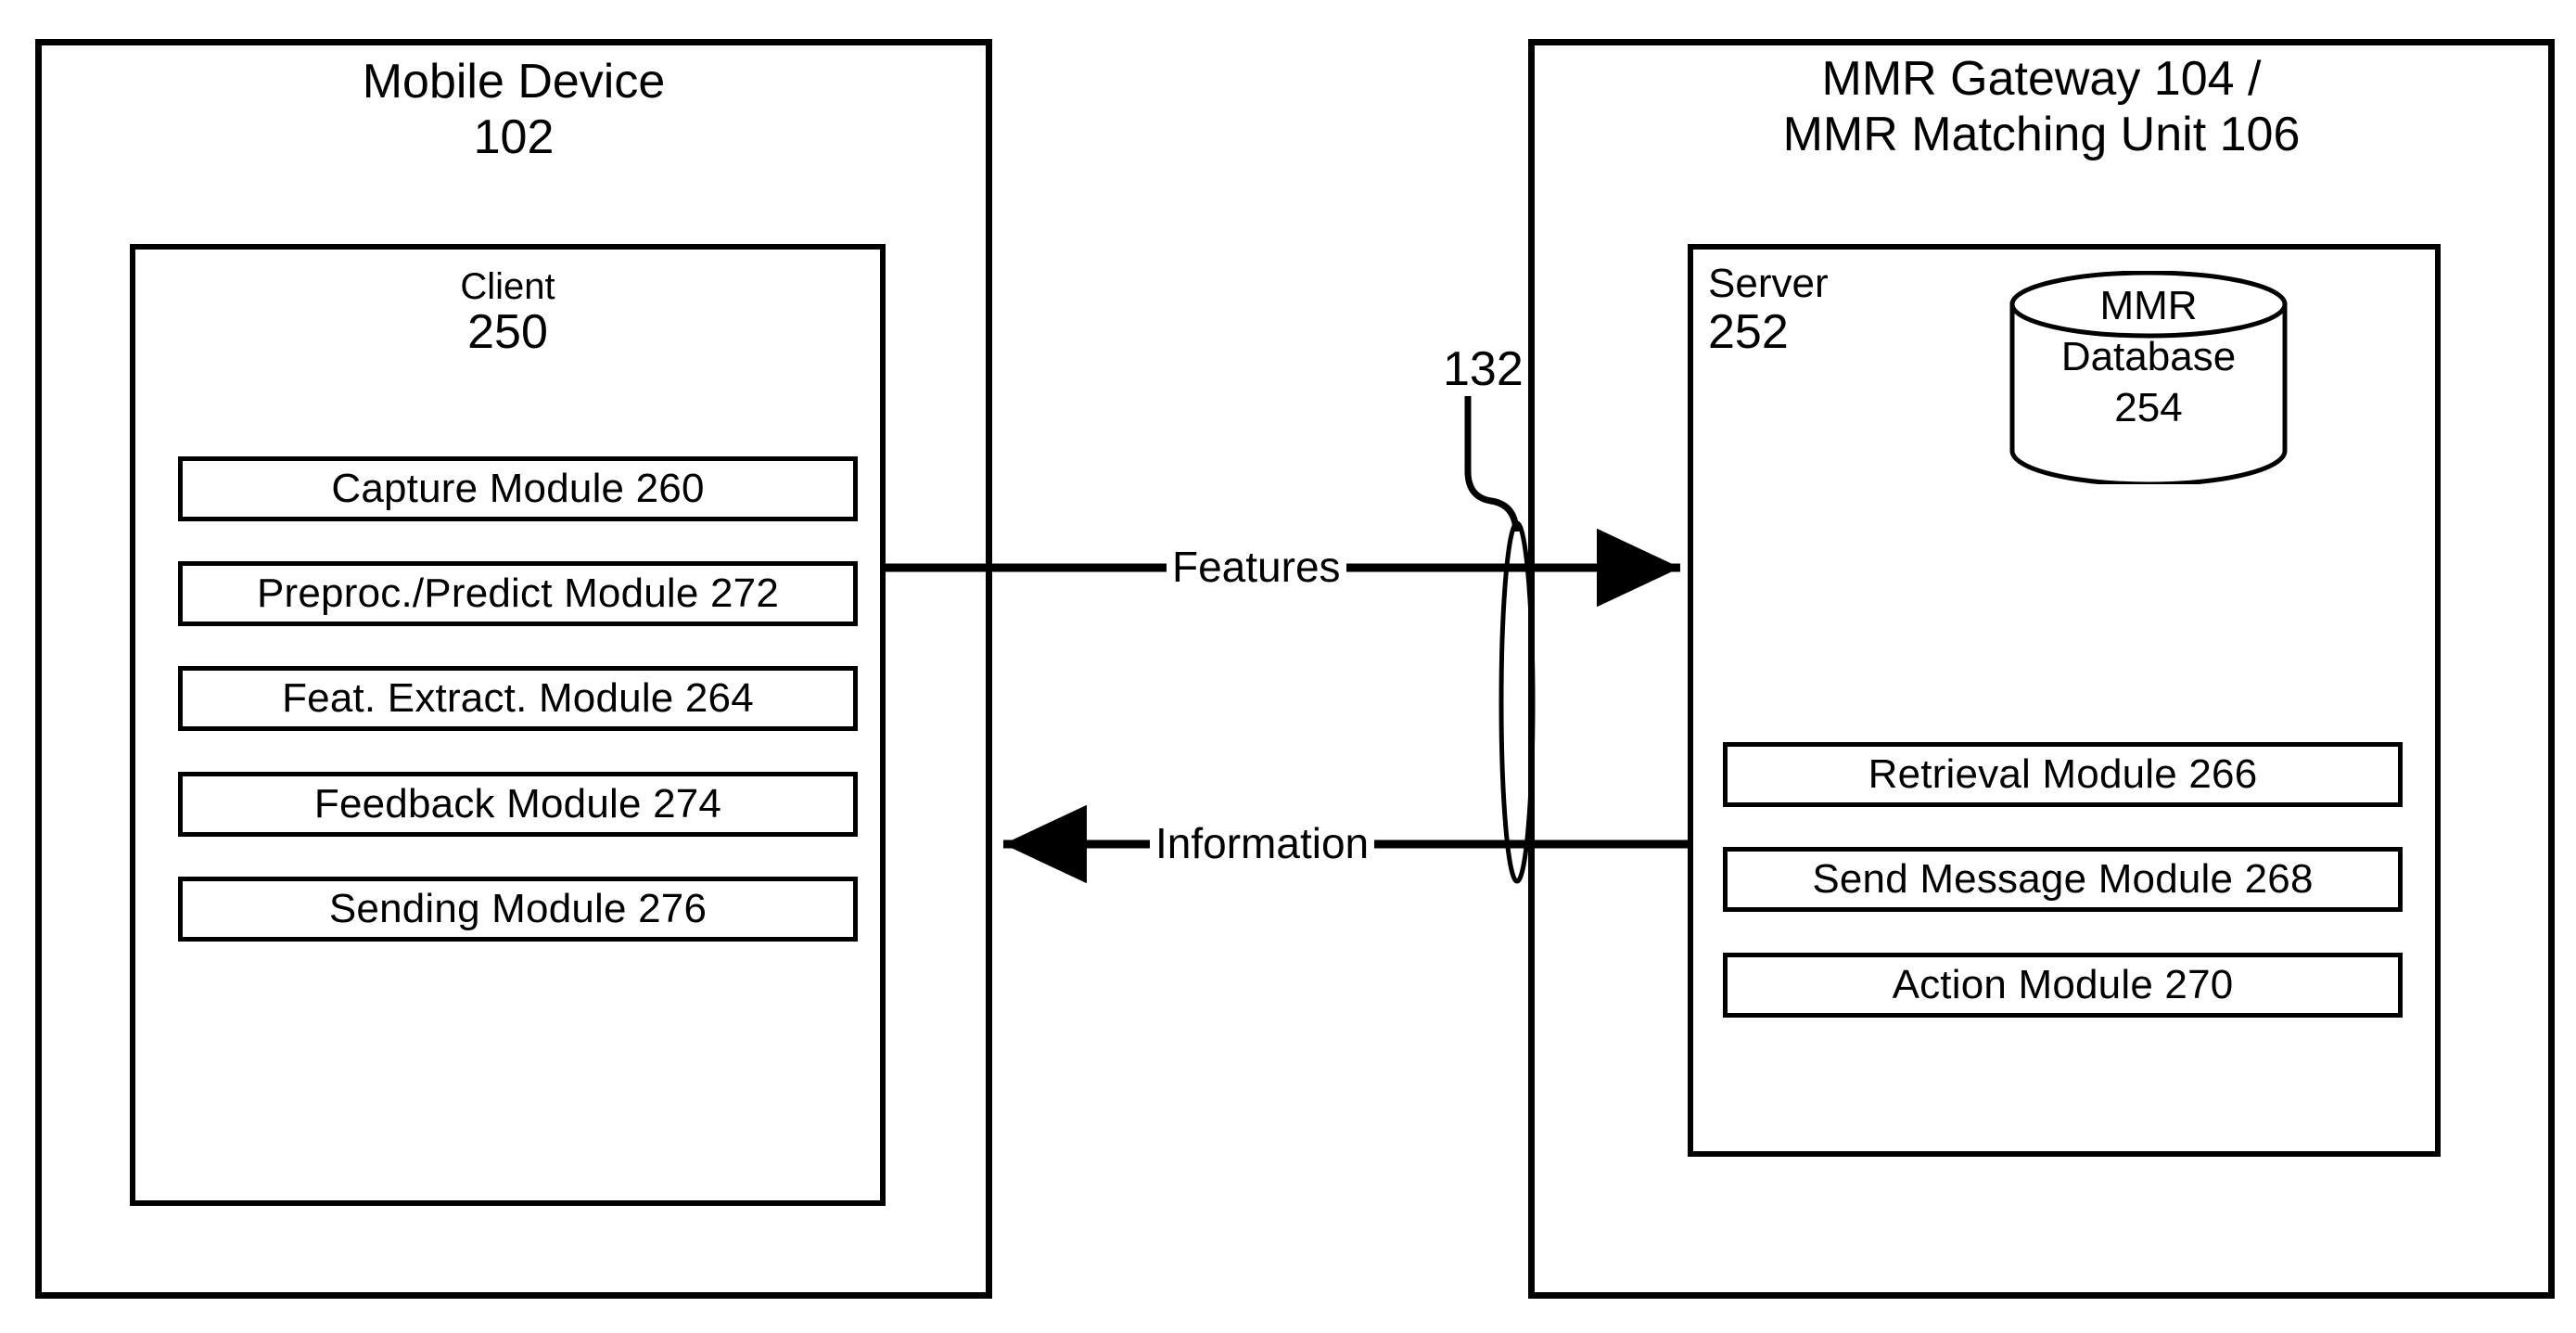 The width and height of the screenshot is (2576, 1333). Describe the element at coordinates (1492, 464) in the screenshot. I see `network-leader-line` at that location.